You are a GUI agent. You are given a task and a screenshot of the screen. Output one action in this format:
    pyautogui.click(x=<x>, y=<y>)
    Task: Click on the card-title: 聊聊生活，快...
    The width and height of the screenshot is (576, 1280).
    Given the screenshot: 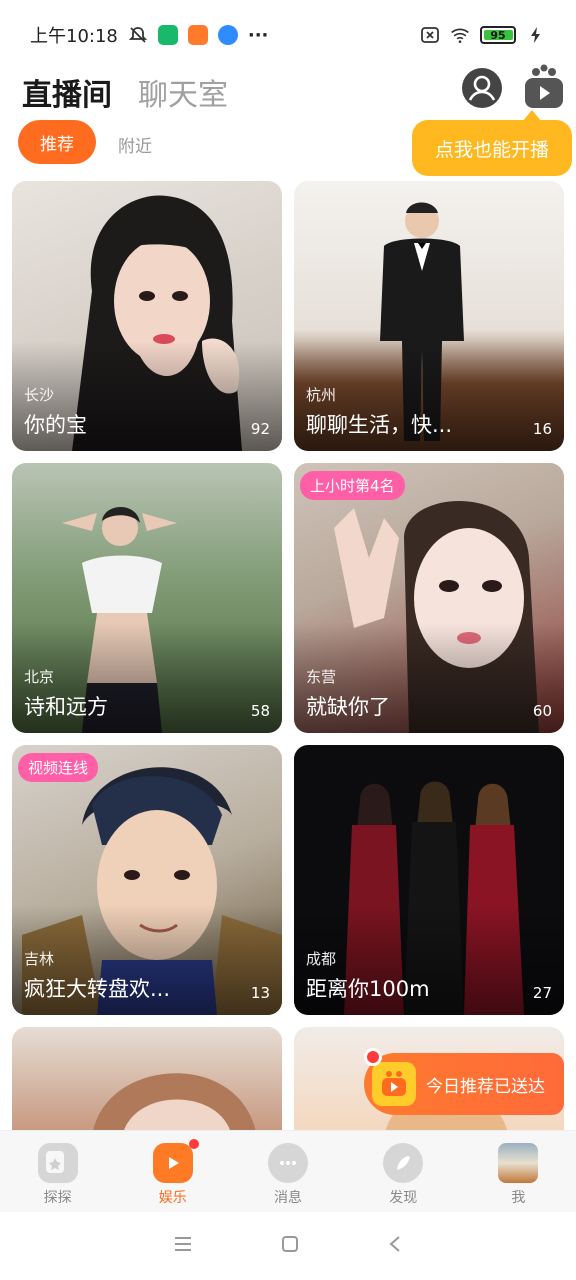 What is the action you would take?
    pyautogui.click(x=379, y=425)
    